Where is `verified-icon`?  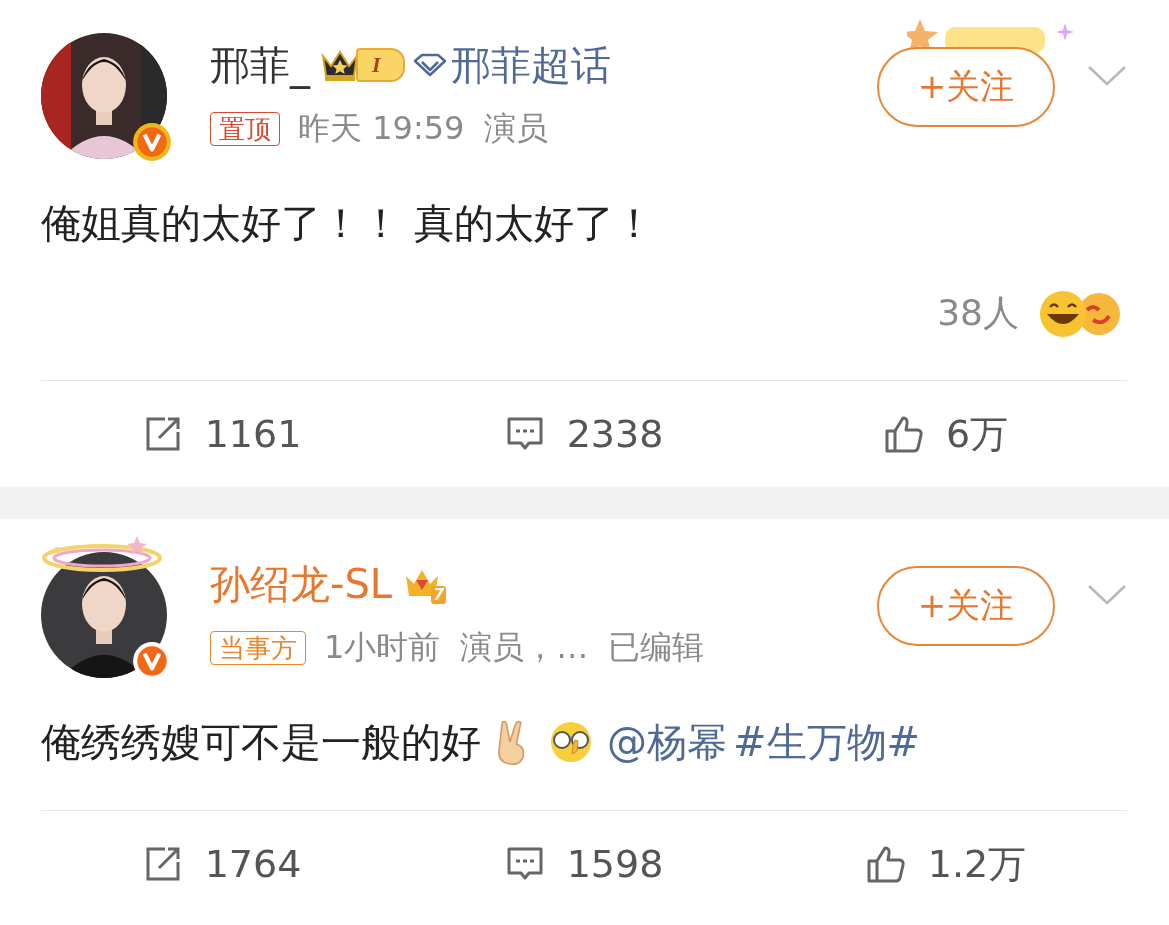
verified-icon is located at coordinates (152, 142).